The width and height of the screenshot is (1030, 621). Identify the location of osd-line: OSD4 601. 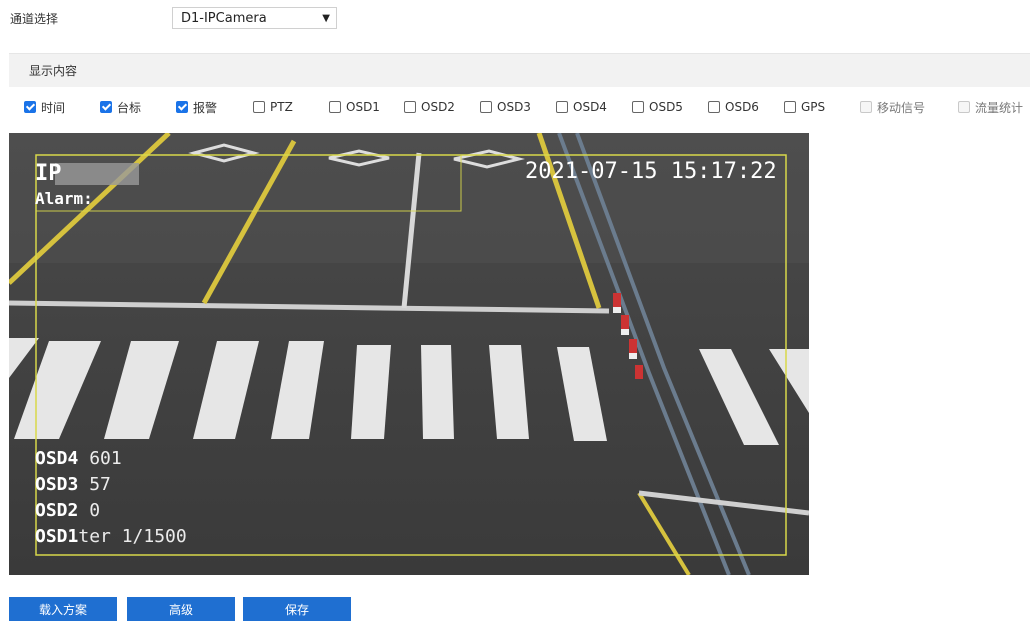
(111, 459).